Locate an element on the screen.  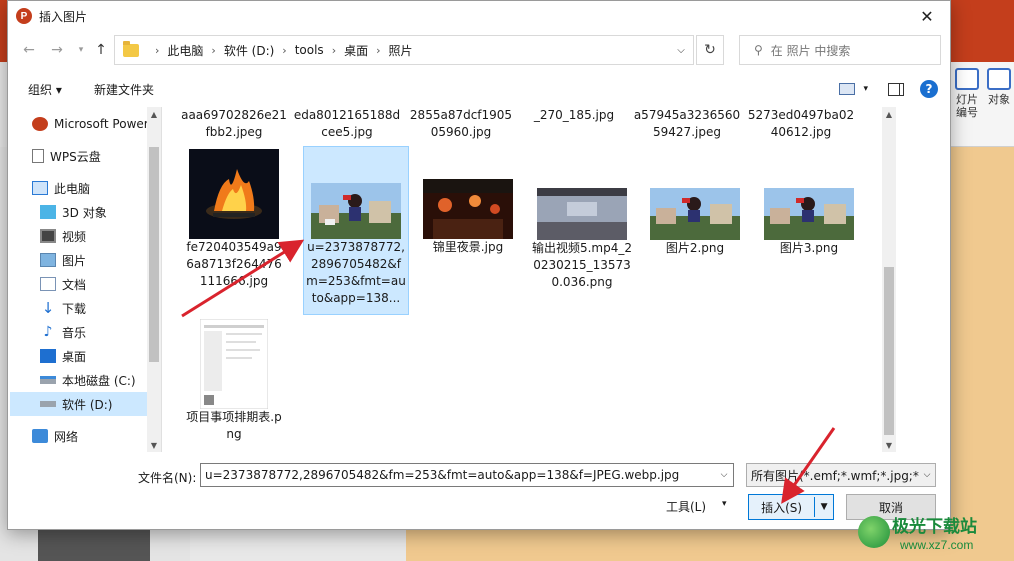
help-icon: ? is located at coordinates (929, 89).